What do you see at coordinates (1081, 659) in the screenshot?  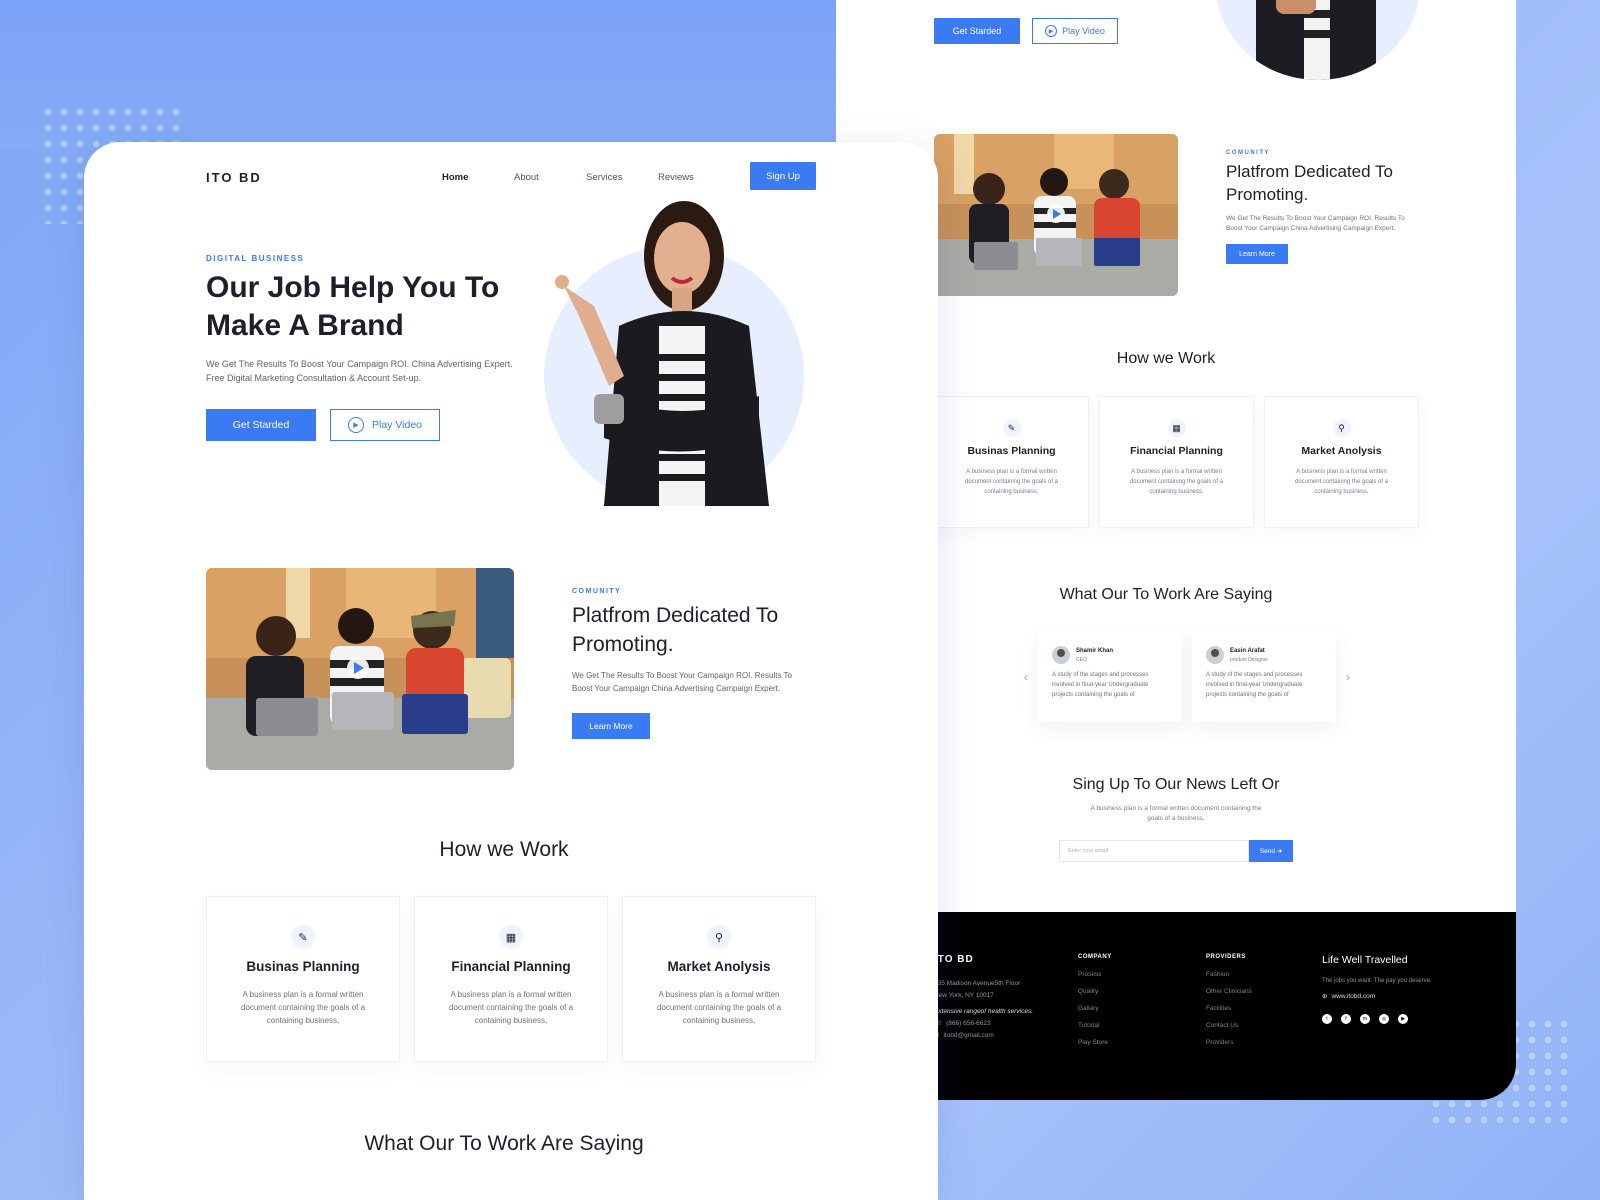 I see `testimonial-role: CEO` at bounding box center [1081, 659].